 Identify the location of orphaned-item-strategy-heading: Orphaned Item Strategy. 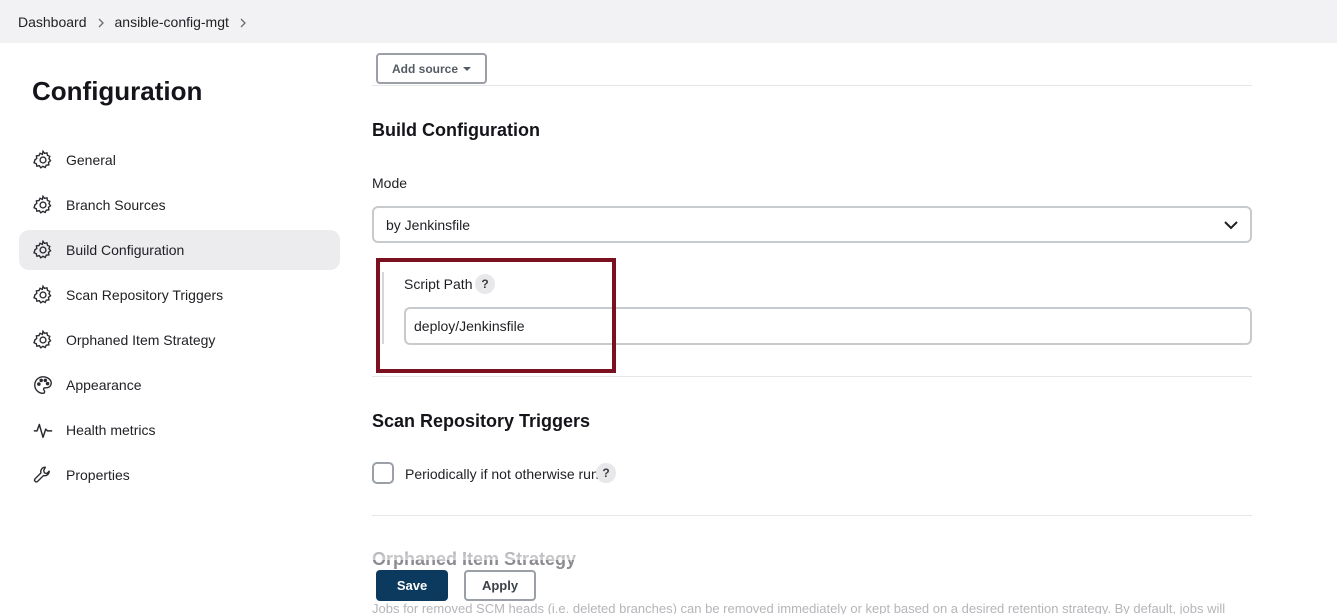
(474, 559).